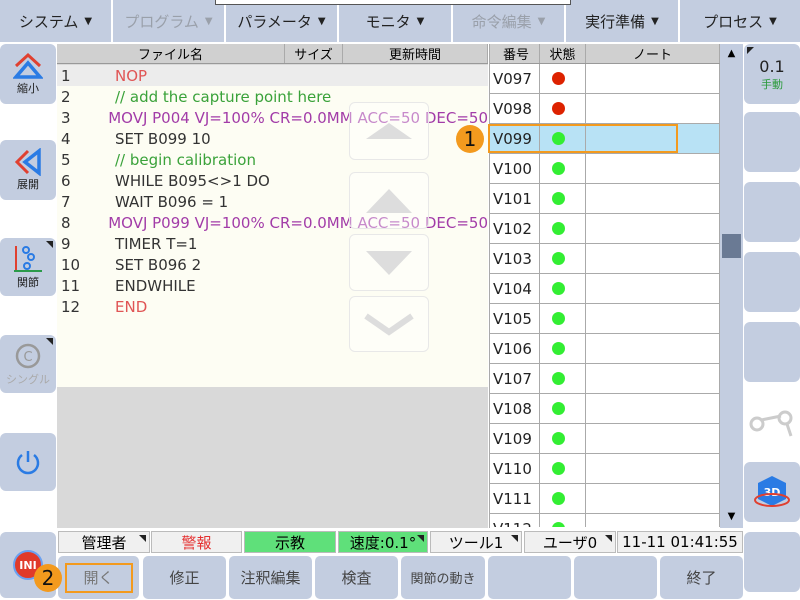 The height and width of the screenshot is (600, 800). I want to click on robot-arm-icon, so click(771, 423).